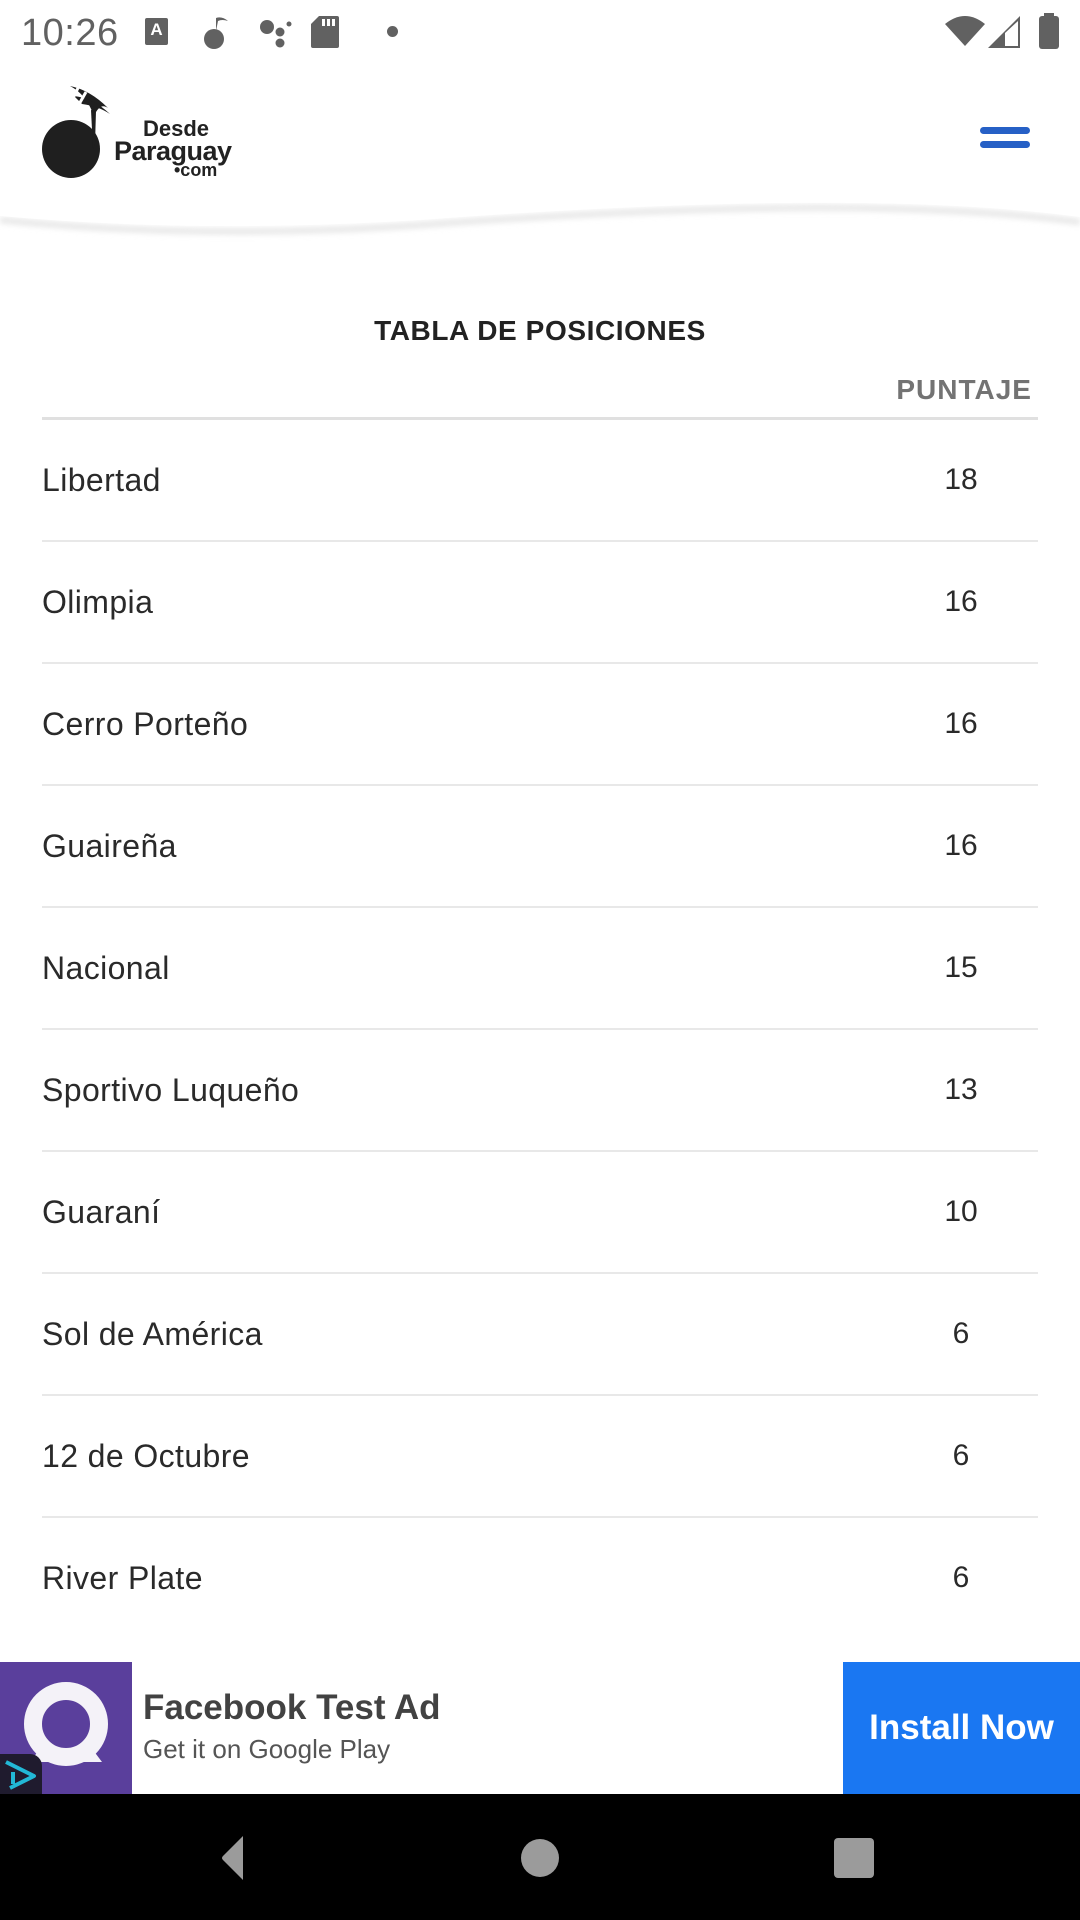 Image resolution: width=1080 pixels, height=1920 pixels. What do you see at coordinates (70, 33) in the screenshot?
I see `status-time: 10:26` at bounding box center [70, 33].